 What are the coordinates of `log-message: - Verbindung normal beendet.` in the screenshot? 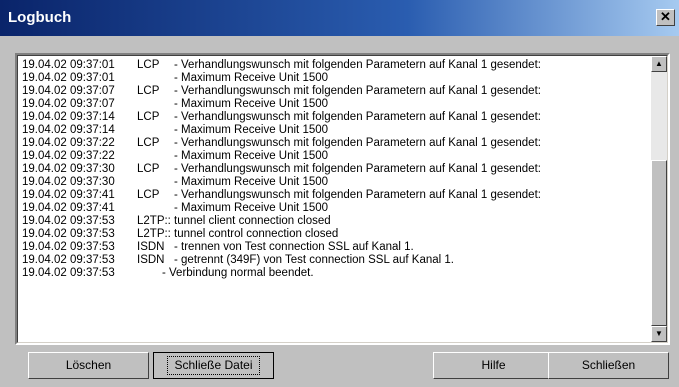 It's located at (238, 273).